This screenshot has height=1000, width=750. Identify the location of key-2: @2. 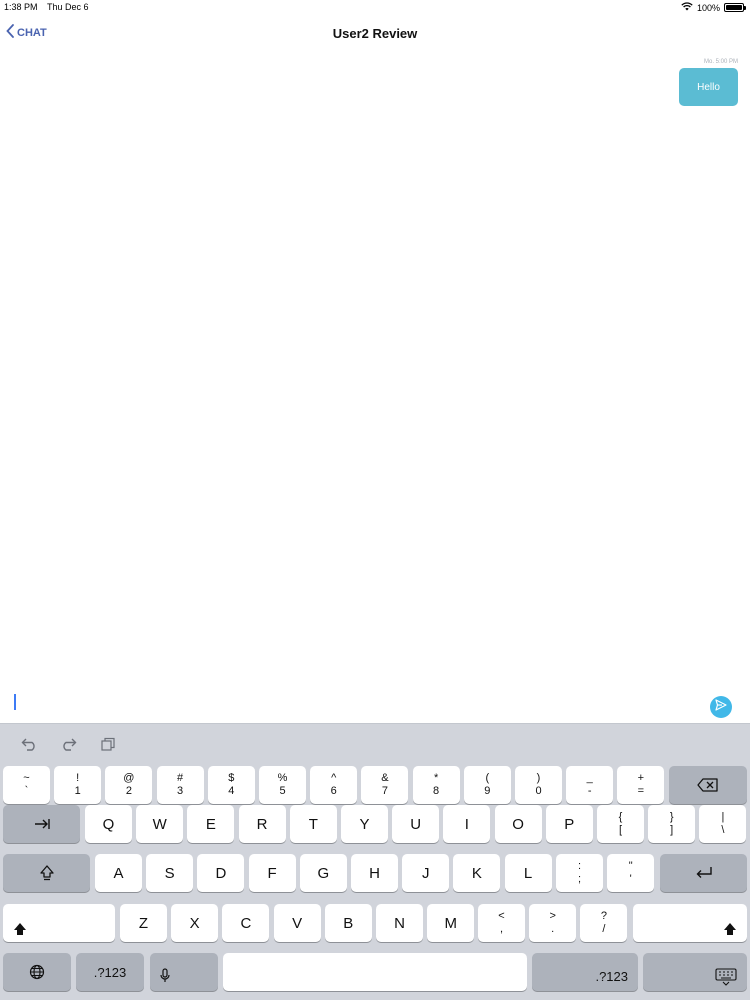
(129, 785).